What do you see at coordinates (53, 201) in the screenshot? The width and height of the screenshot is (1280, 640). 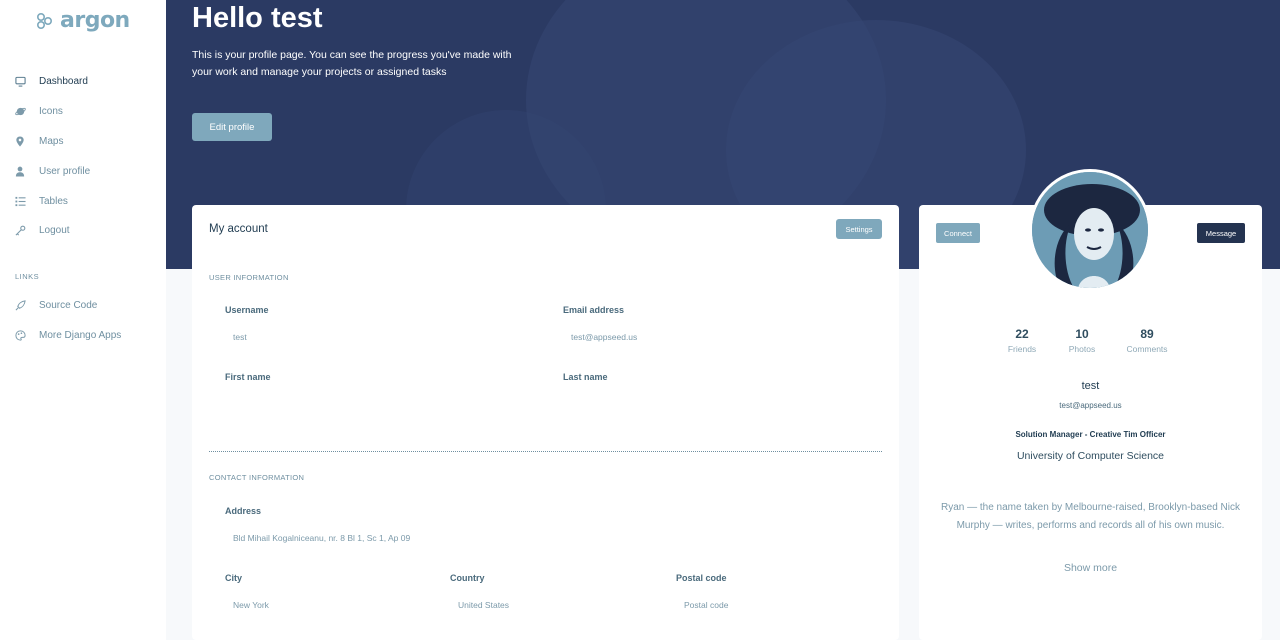 I see `sidebar-item-label: Tables` at bounding box center [53, 201].